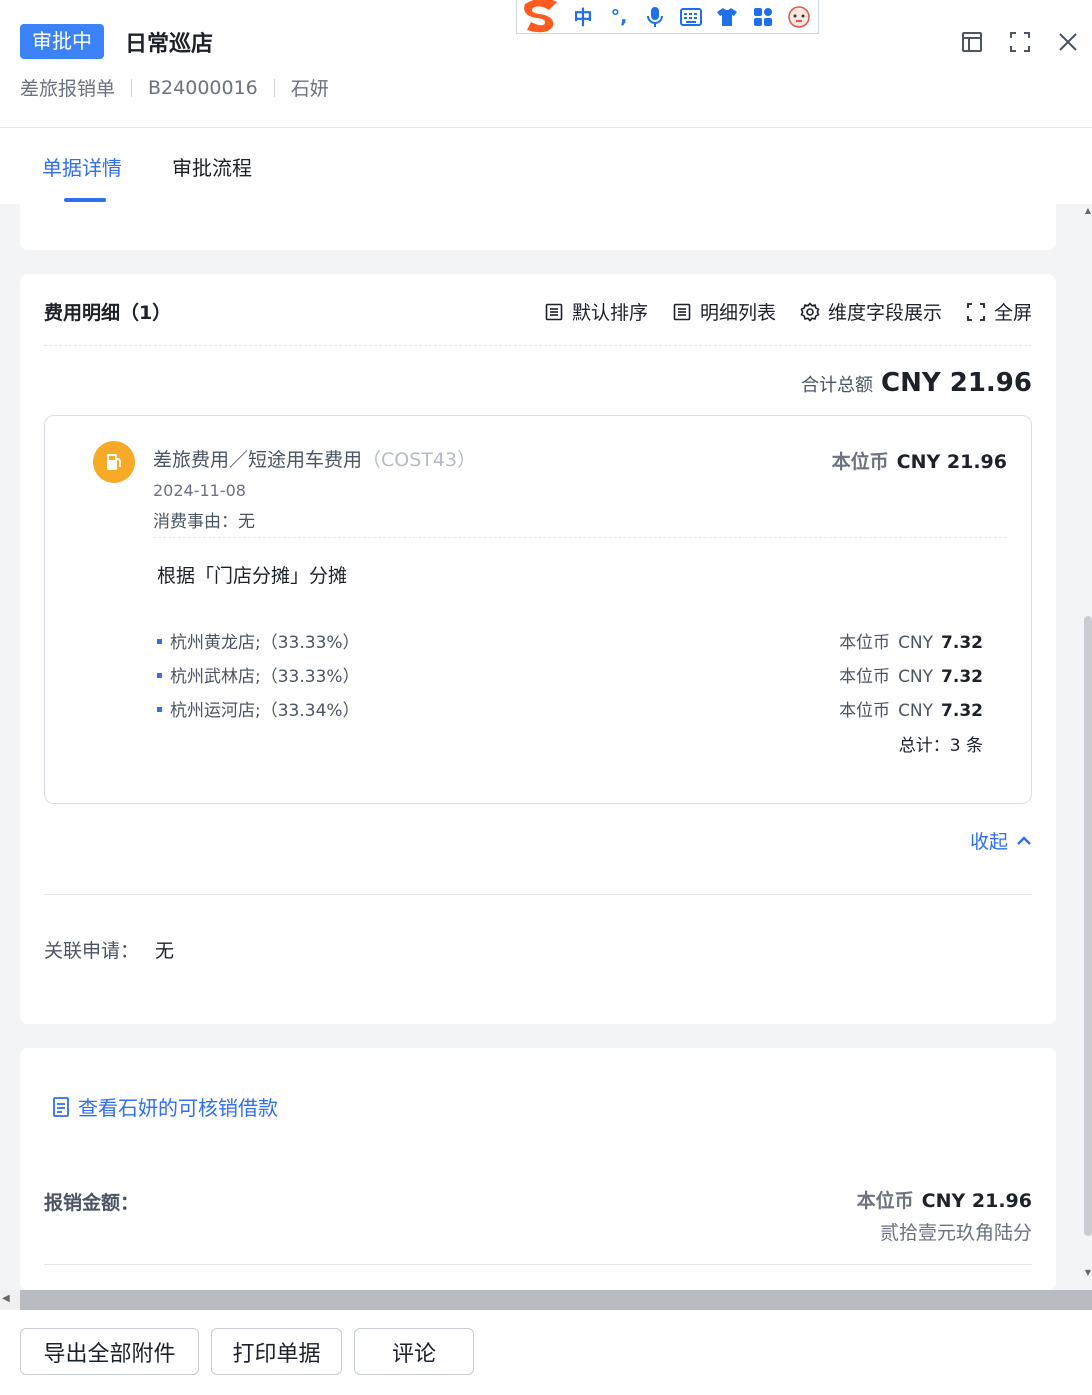 The width and height of the screenshot is (1092, 1395). What do you see at coordinates (546, 1352) in the screenshot?
I see `footer-actions: 导出全部附件 打印单据 评论` at bounding box center [546, 1352].